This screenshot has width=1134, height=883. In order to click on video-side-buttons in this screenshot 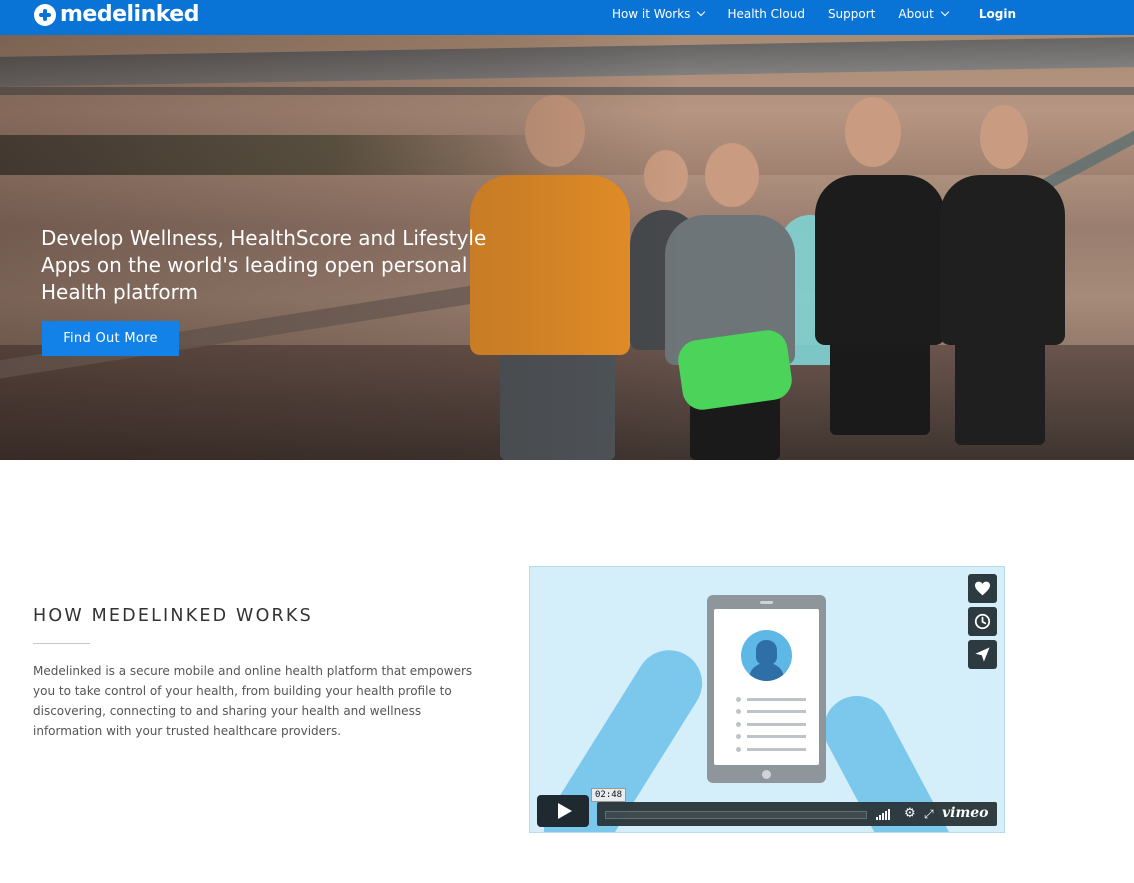, I will do `click(982, 623)`.